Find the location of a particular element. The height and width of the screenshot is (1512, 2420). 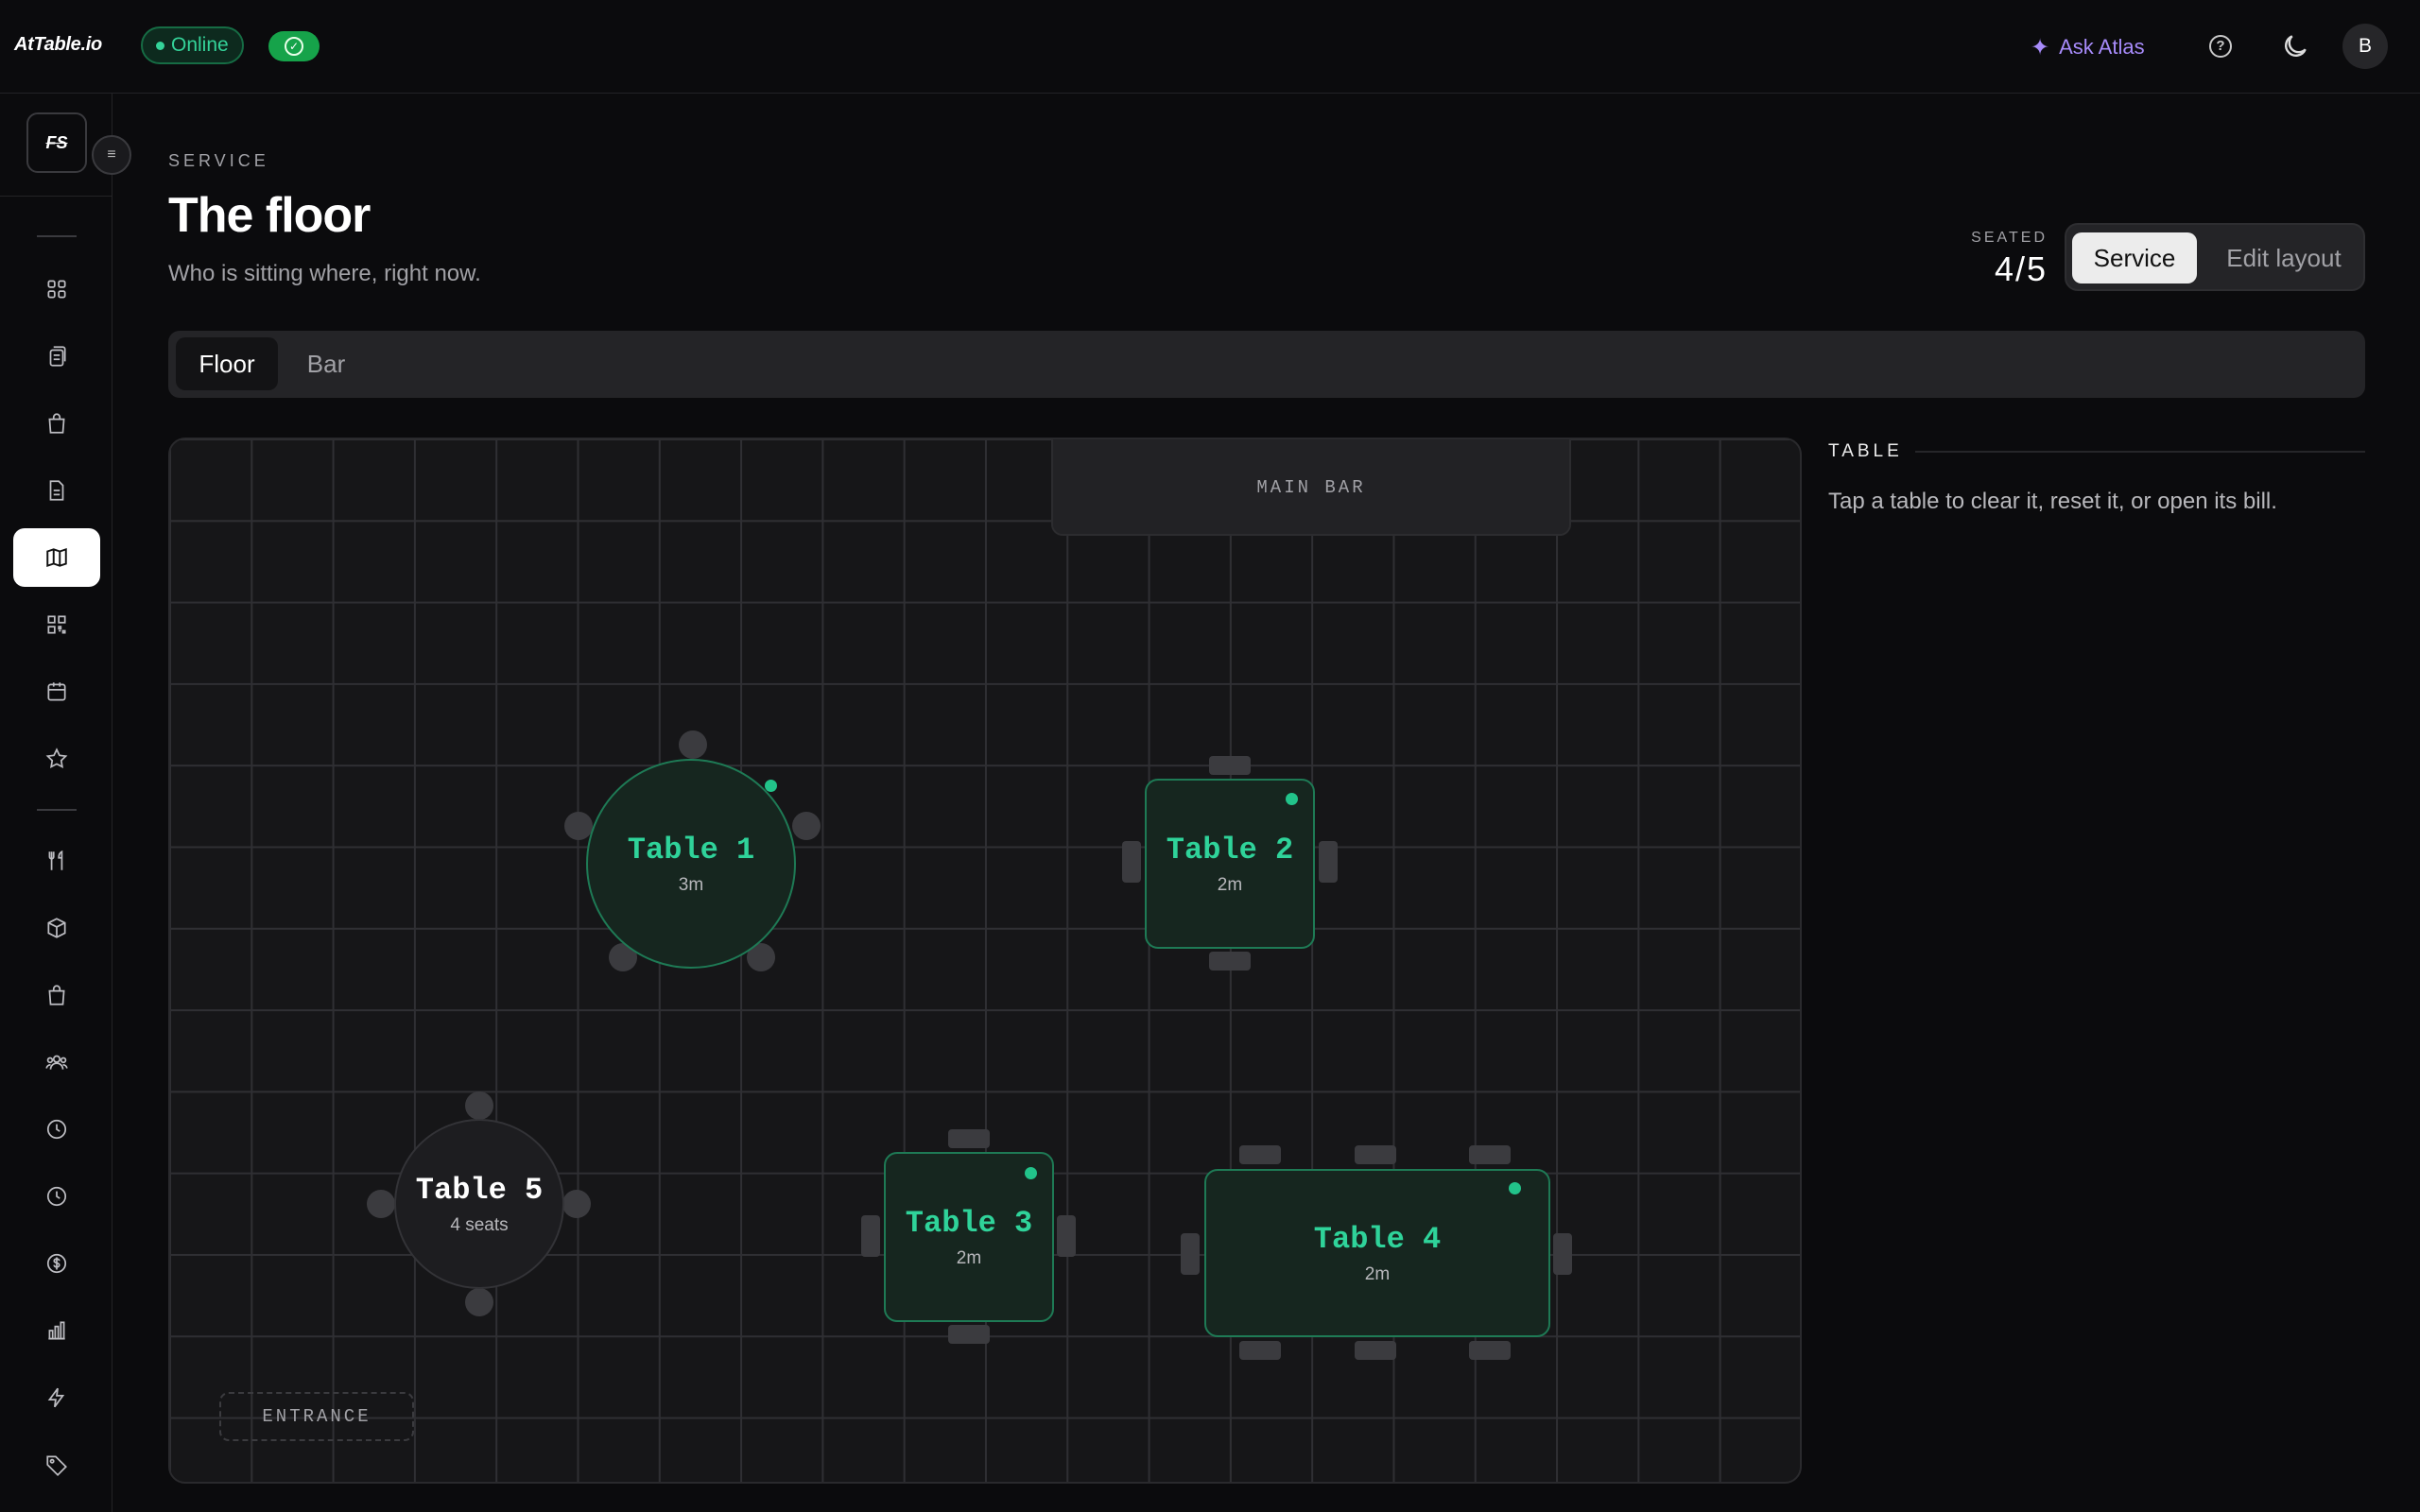

table-2: Table 2 2m is located at coordinates (1230, 864).